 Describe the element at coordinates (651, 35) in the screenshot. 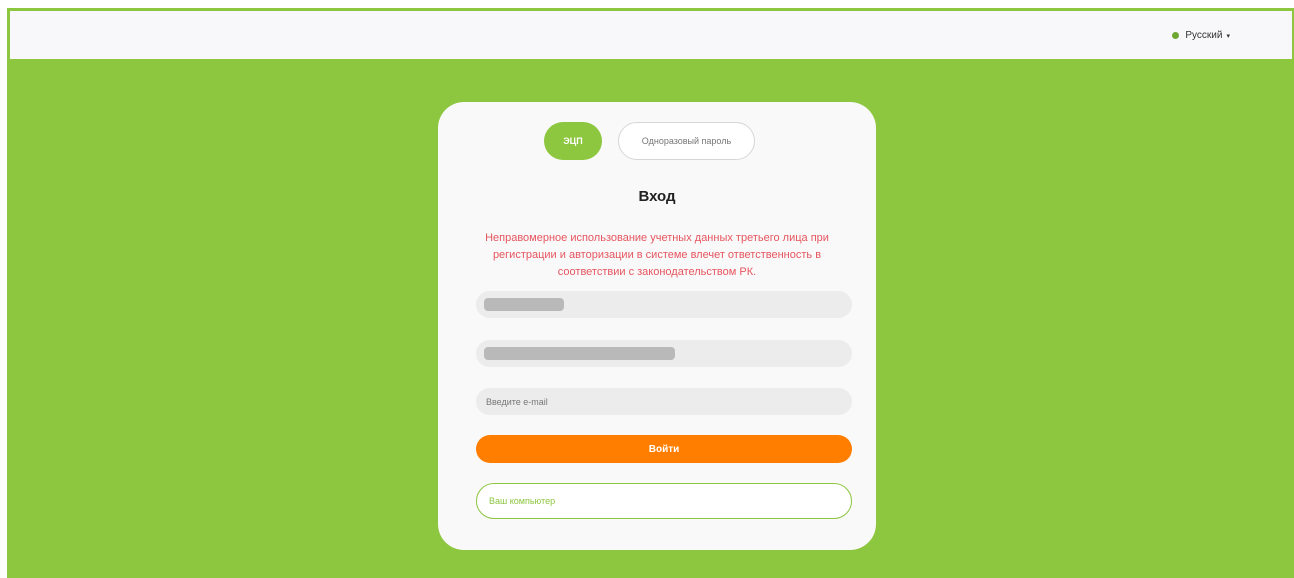

I see `top-bar: Русский ▾` at that location.